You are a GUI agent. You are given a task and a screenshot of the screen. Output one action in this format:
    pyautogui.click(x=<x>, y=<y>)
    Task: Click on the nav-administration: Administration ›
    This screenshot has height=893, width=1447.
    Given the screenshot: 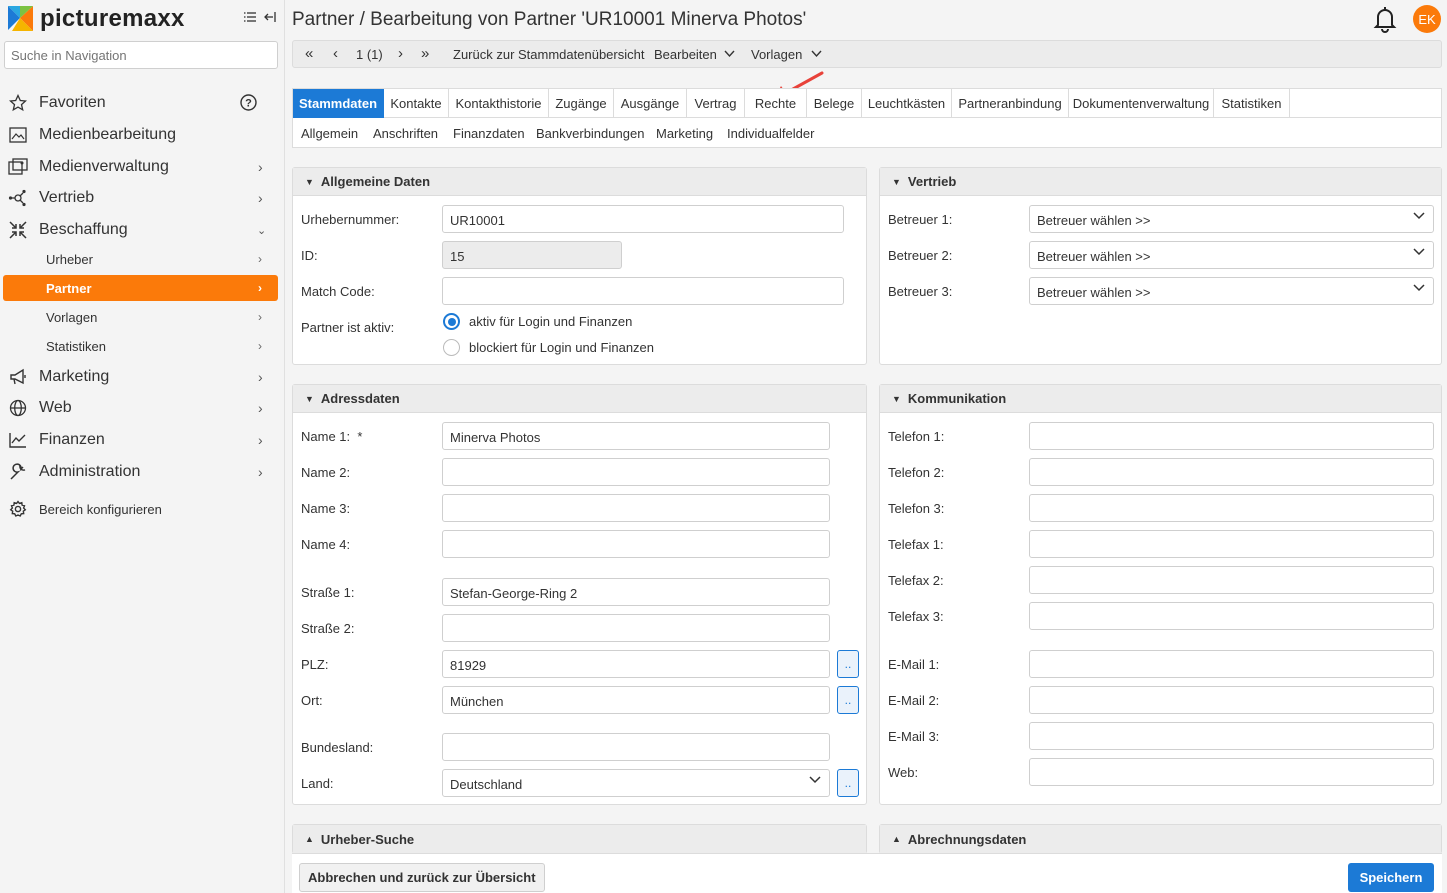 What is the action you would take?
    pyautogui.click(x=142, y=472)
    